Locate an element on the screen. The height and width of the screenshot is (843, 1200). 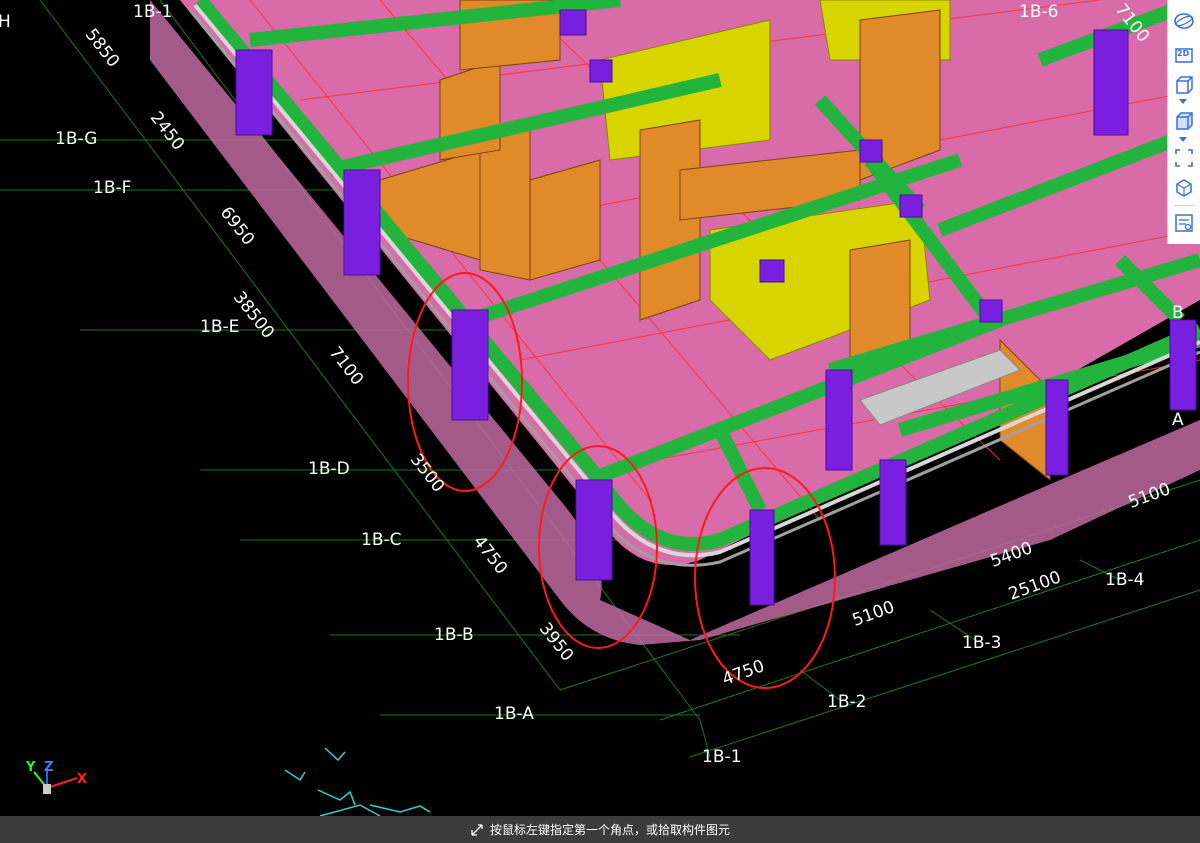
grid-axis-h: H is located at coordinates (5, 22).